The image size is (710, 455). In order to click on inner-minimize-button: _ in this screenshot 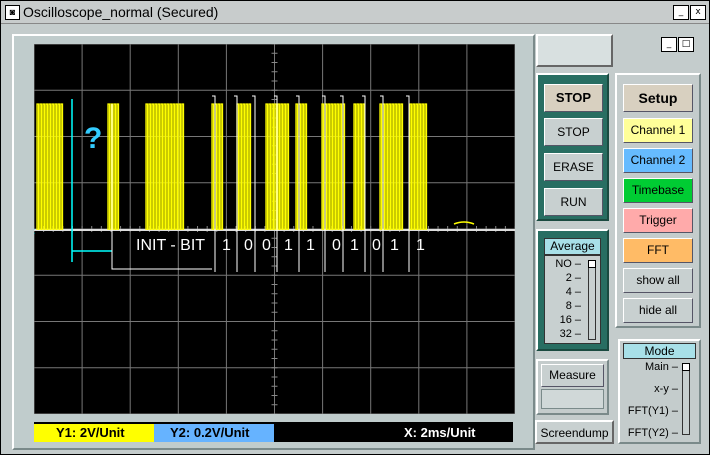, I will do `click(669, 44)`.